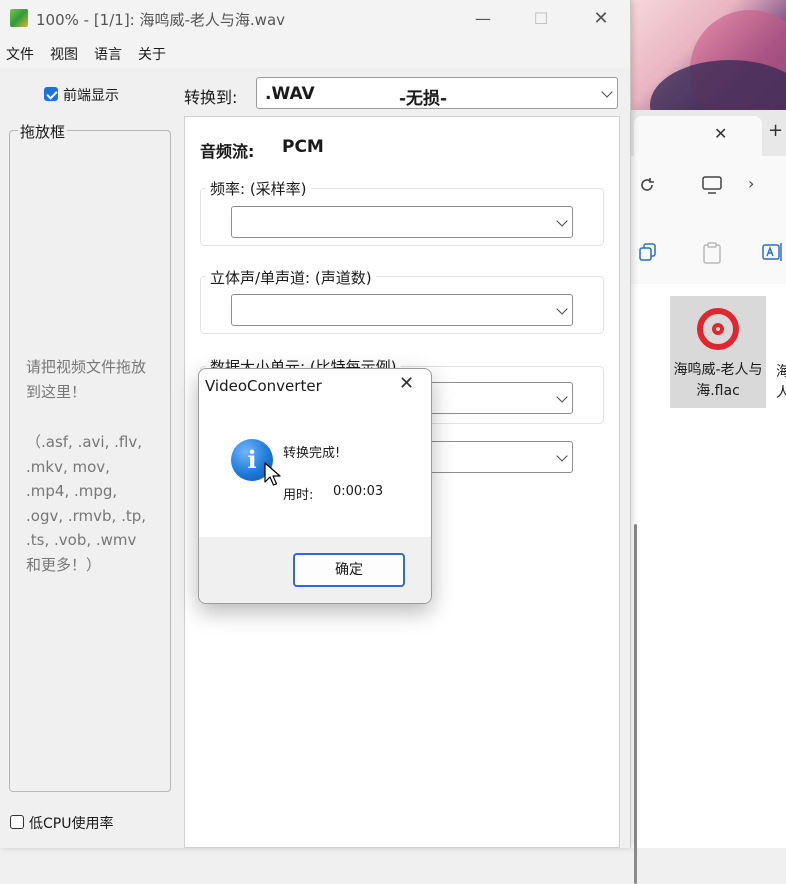 Image resolution: width=786 pixels, height=884 pixels. I want to click on low-cpu-checkbox, so click(17, 822).